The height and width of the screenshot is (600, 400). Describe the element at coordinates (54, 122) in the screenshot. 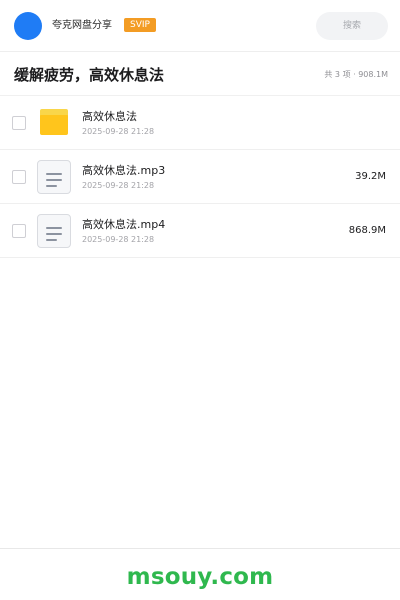

I see `folder-icon` at that location.